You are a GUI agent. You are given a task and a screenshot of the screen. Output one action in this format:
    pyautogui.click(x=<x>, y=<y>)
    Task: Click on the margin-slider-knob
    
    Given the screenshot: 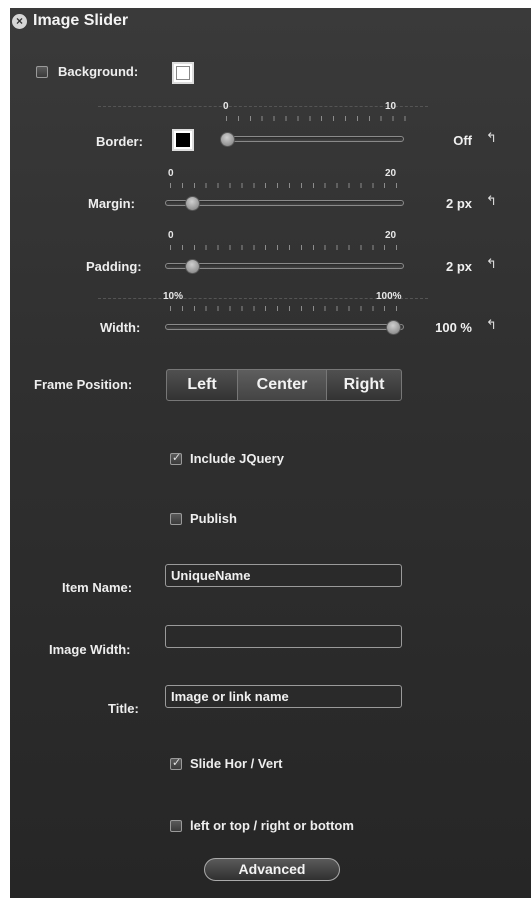 What is the action you would take?
    pyautogui.click(x=192, y=203)
    